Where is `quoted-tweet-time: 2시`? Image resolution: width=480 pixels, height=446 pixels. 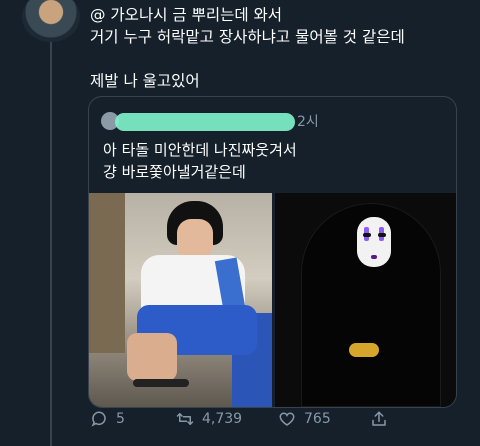 quoted-tweet-time: 2시 is located at coordinates (308, 121).